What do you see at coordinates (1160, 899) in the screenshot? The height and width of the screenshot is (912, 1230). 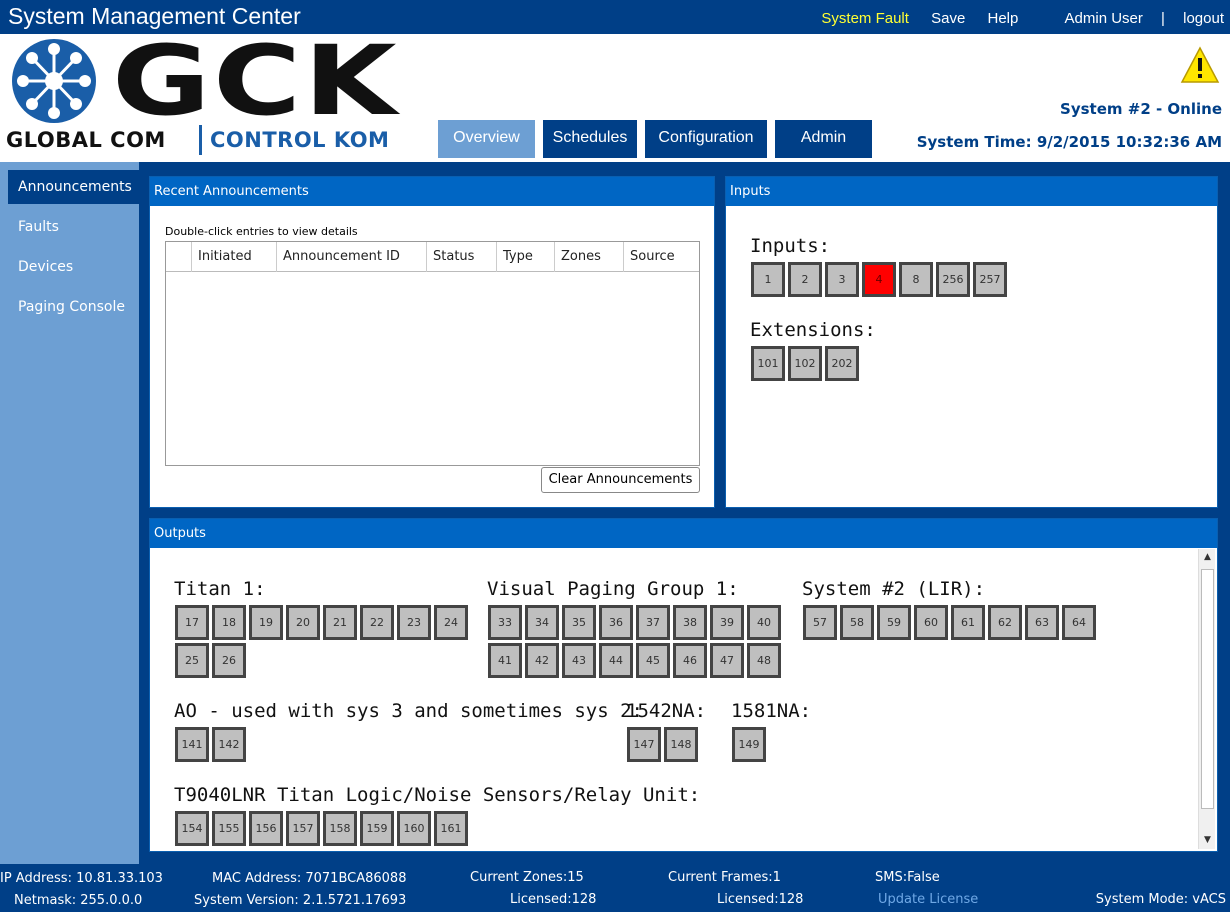 I see `system-mode: System Mode: vACS` at bounding box center [1160, 899].